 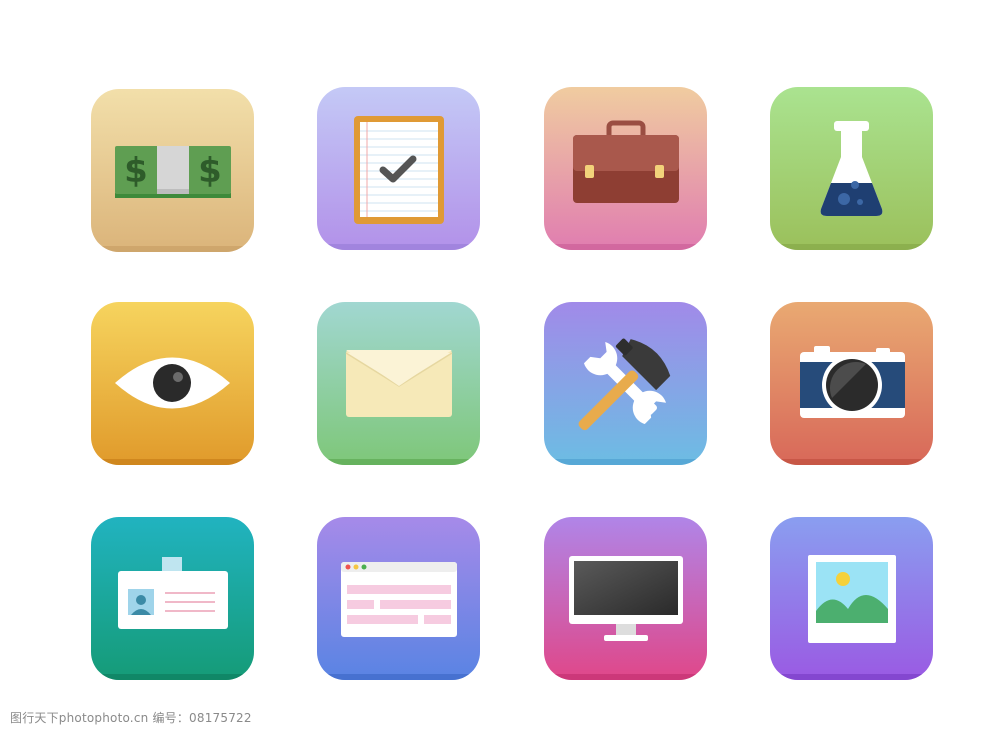 What do you see at coordinates (398, 168) in the screenshot?
I see `checklist-icon` at bounding box center [398, 168].